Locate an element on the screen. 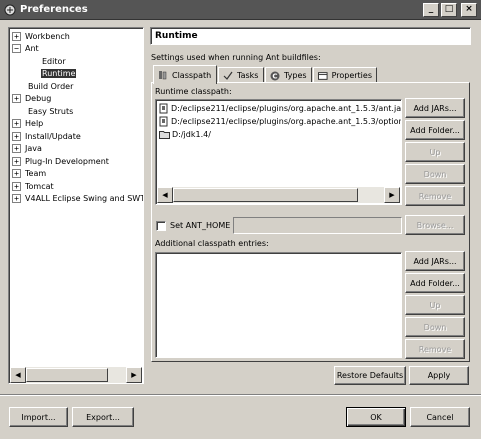 The width and height of the screenshot is (481, 439). tree-item-label: V4ALL Eclipse Swing and SWT G is located at coordinates (84, 198).